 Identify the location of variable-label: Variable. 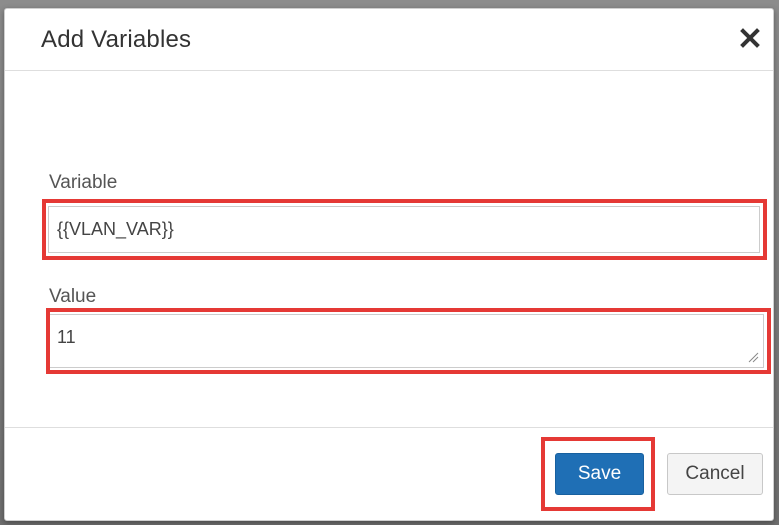
(83, 182).